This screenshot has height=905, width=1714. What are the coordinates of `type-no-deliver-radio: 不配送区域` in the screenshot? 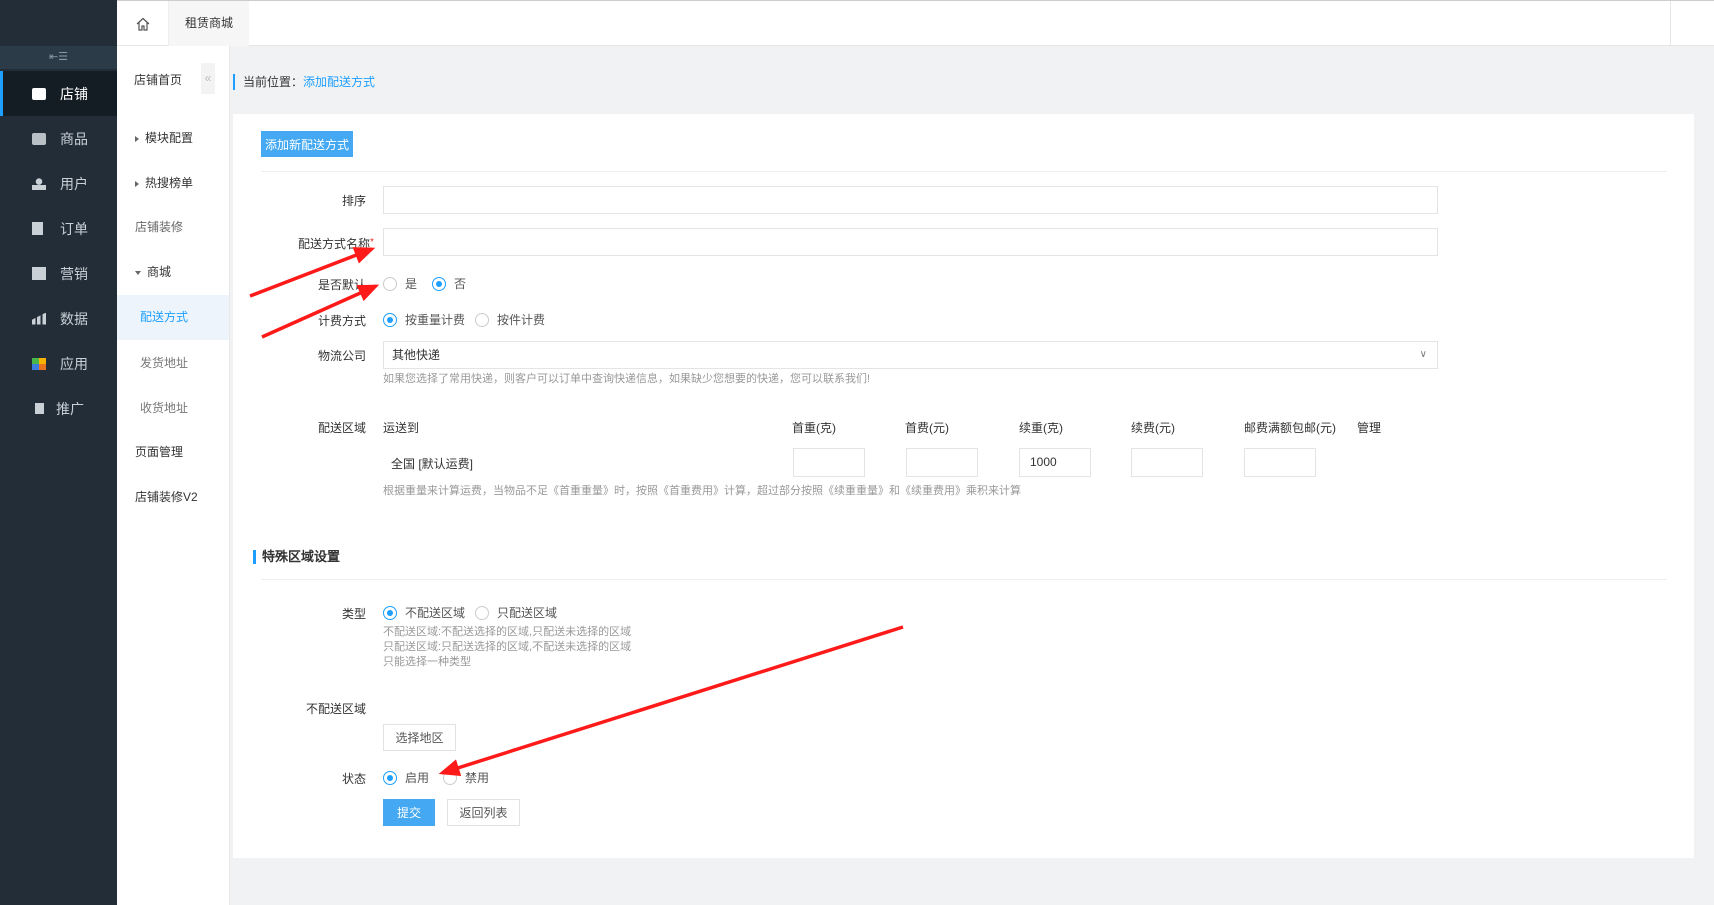 It's located at (424, 612).